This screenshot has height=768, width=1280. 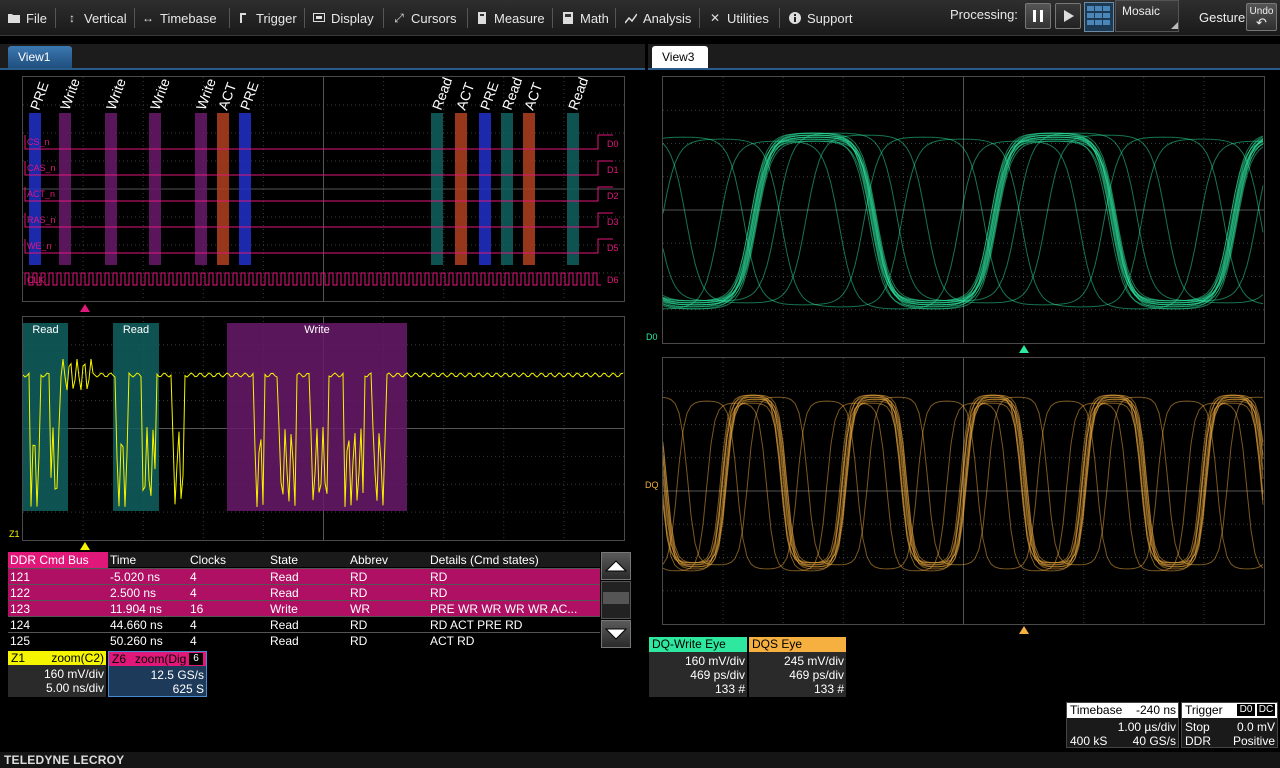 I want to click on z6-descriptor: Z6 zoom(Dig 6 12.5 GS/s 625 S, so click(x=157, y=674).